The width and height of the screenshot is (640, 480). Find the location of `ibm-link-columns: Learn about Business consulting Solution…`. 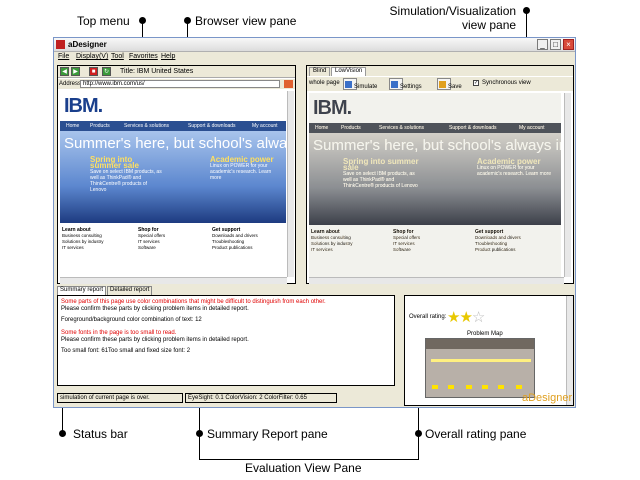

ibm-link-columns: Learn about Business consulting Solution… is located at coordinates (435, 251).